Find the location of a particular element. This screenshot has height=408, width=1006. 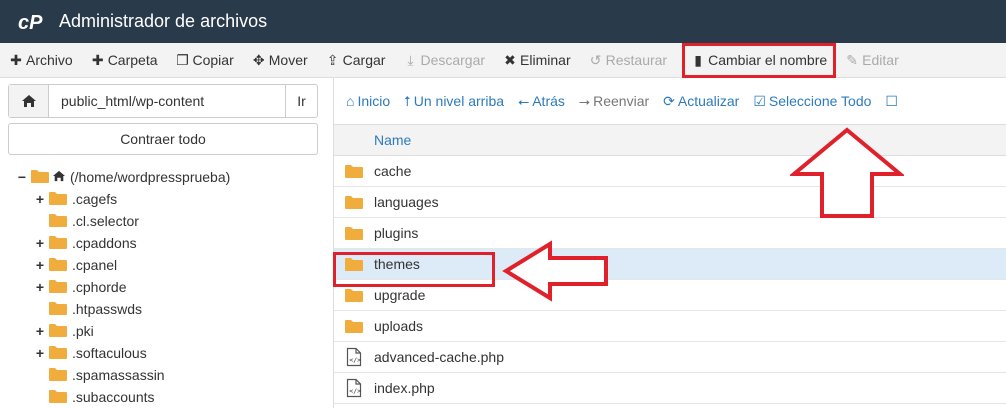

edit-button: ✎ Editar is located at coordinates (872, 60).